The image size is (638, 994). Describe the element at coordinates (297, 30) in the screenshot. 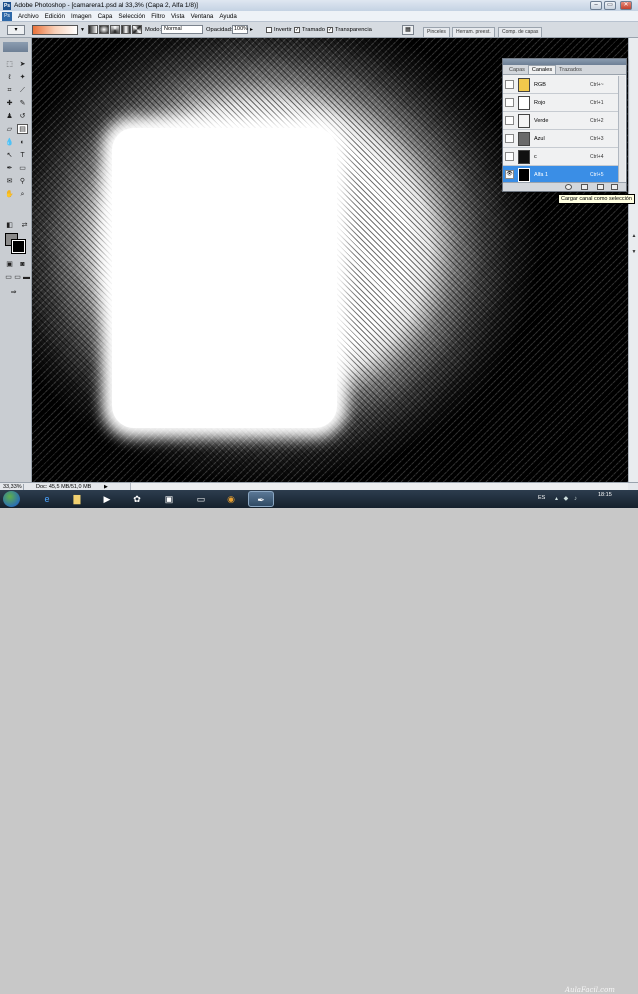

I see `tramado-checkbox: ✓` at that location.